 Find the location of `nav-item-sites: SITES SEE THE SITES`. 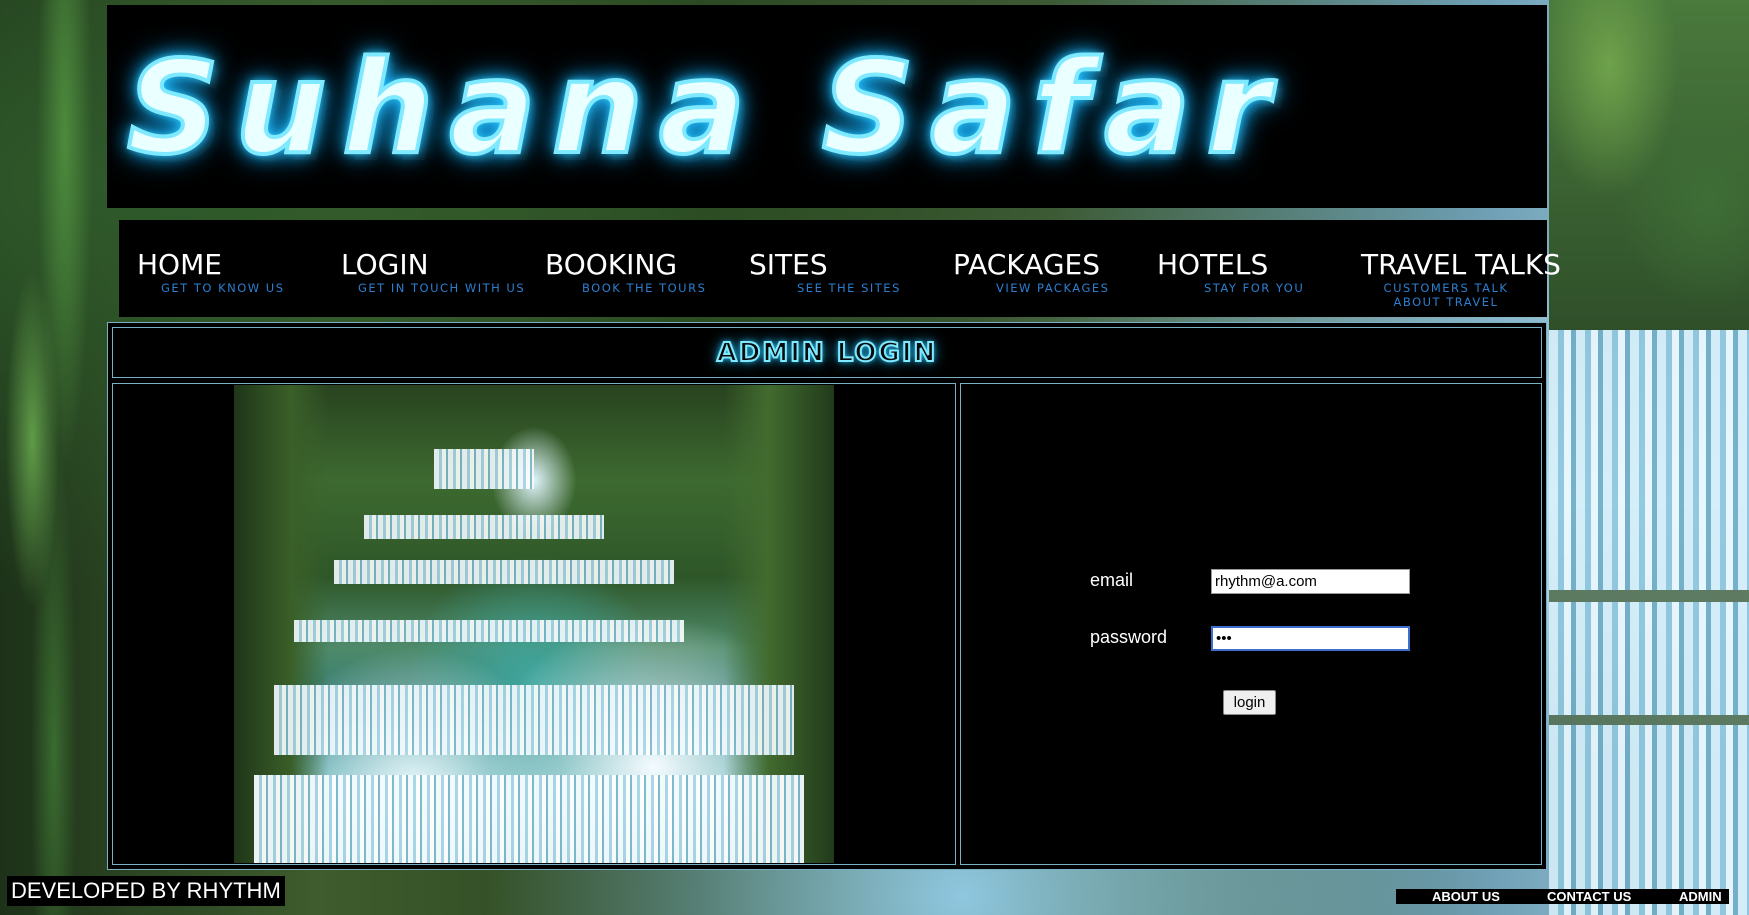

nav-item-sites: SITES SEE THE SITES is located at coordinates (825, 273).